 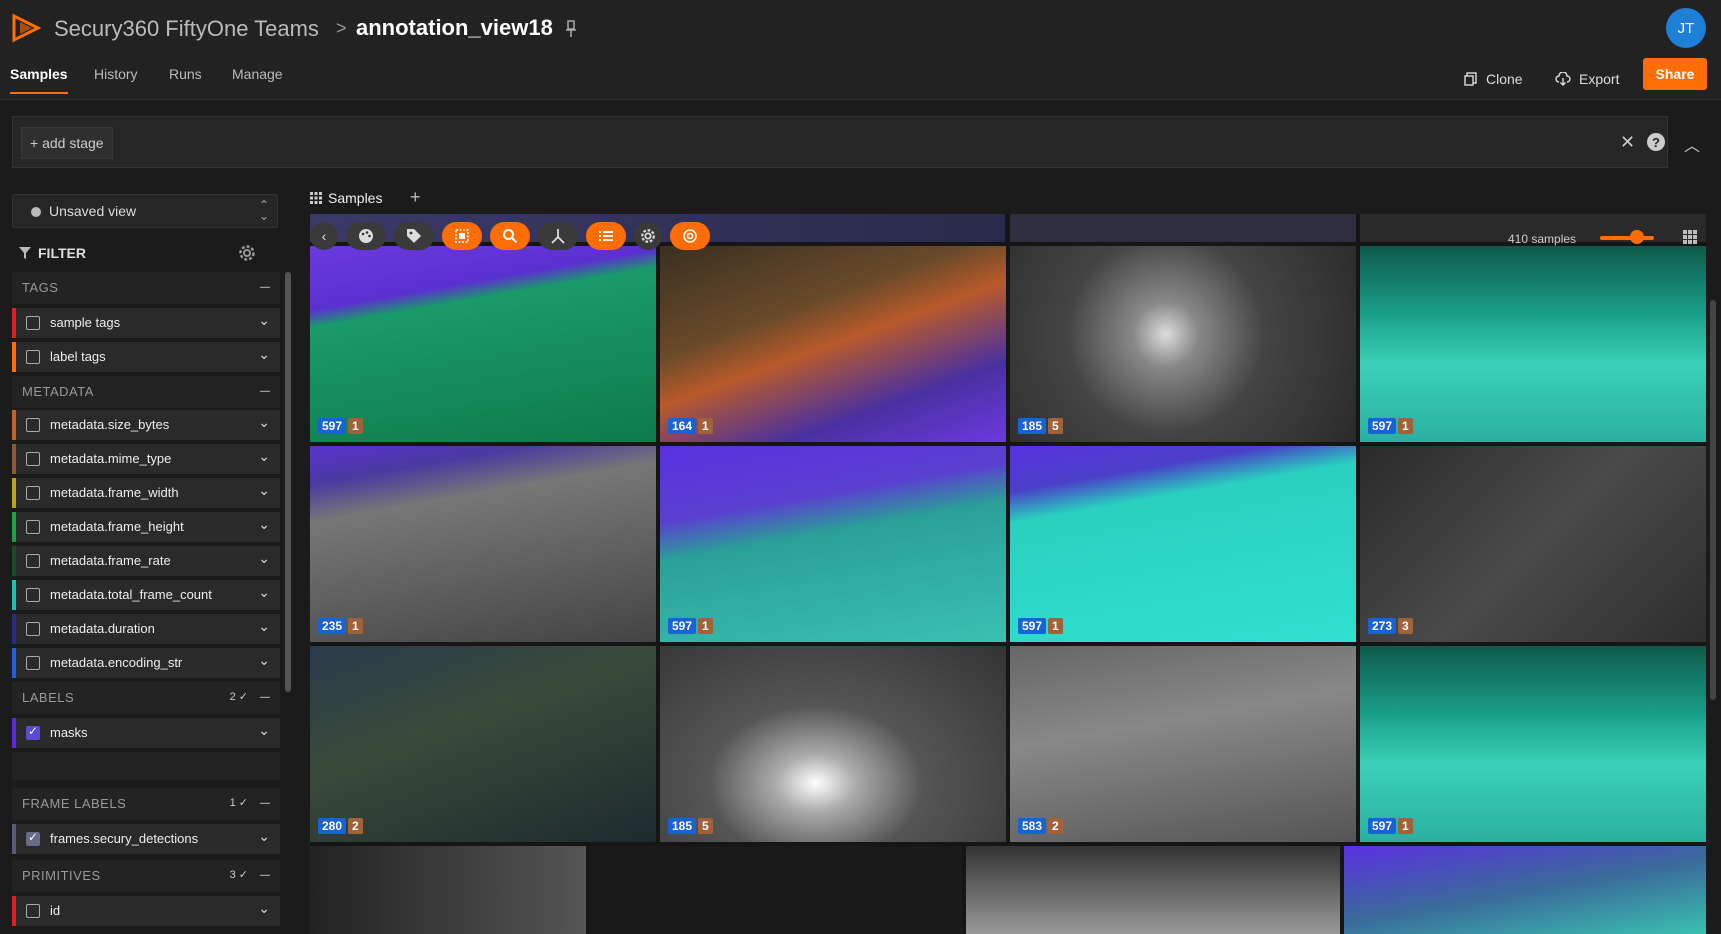 I want to click on field-encoding-str: metadata.encoding_str ⌄, so click(x=146, y=663).